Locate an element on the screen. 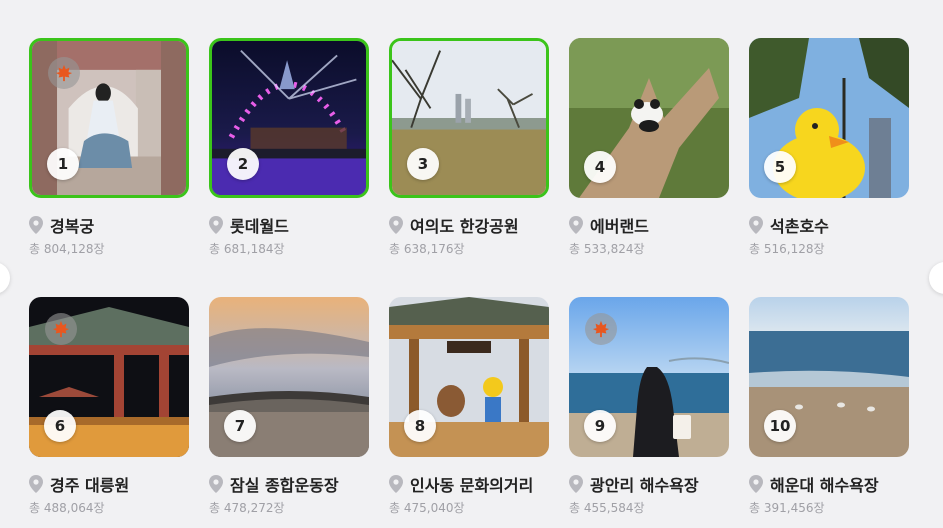 The height and width of the screenshot is (528, 943). place-name: 석촌호수 is located at coordinates (799, 225).